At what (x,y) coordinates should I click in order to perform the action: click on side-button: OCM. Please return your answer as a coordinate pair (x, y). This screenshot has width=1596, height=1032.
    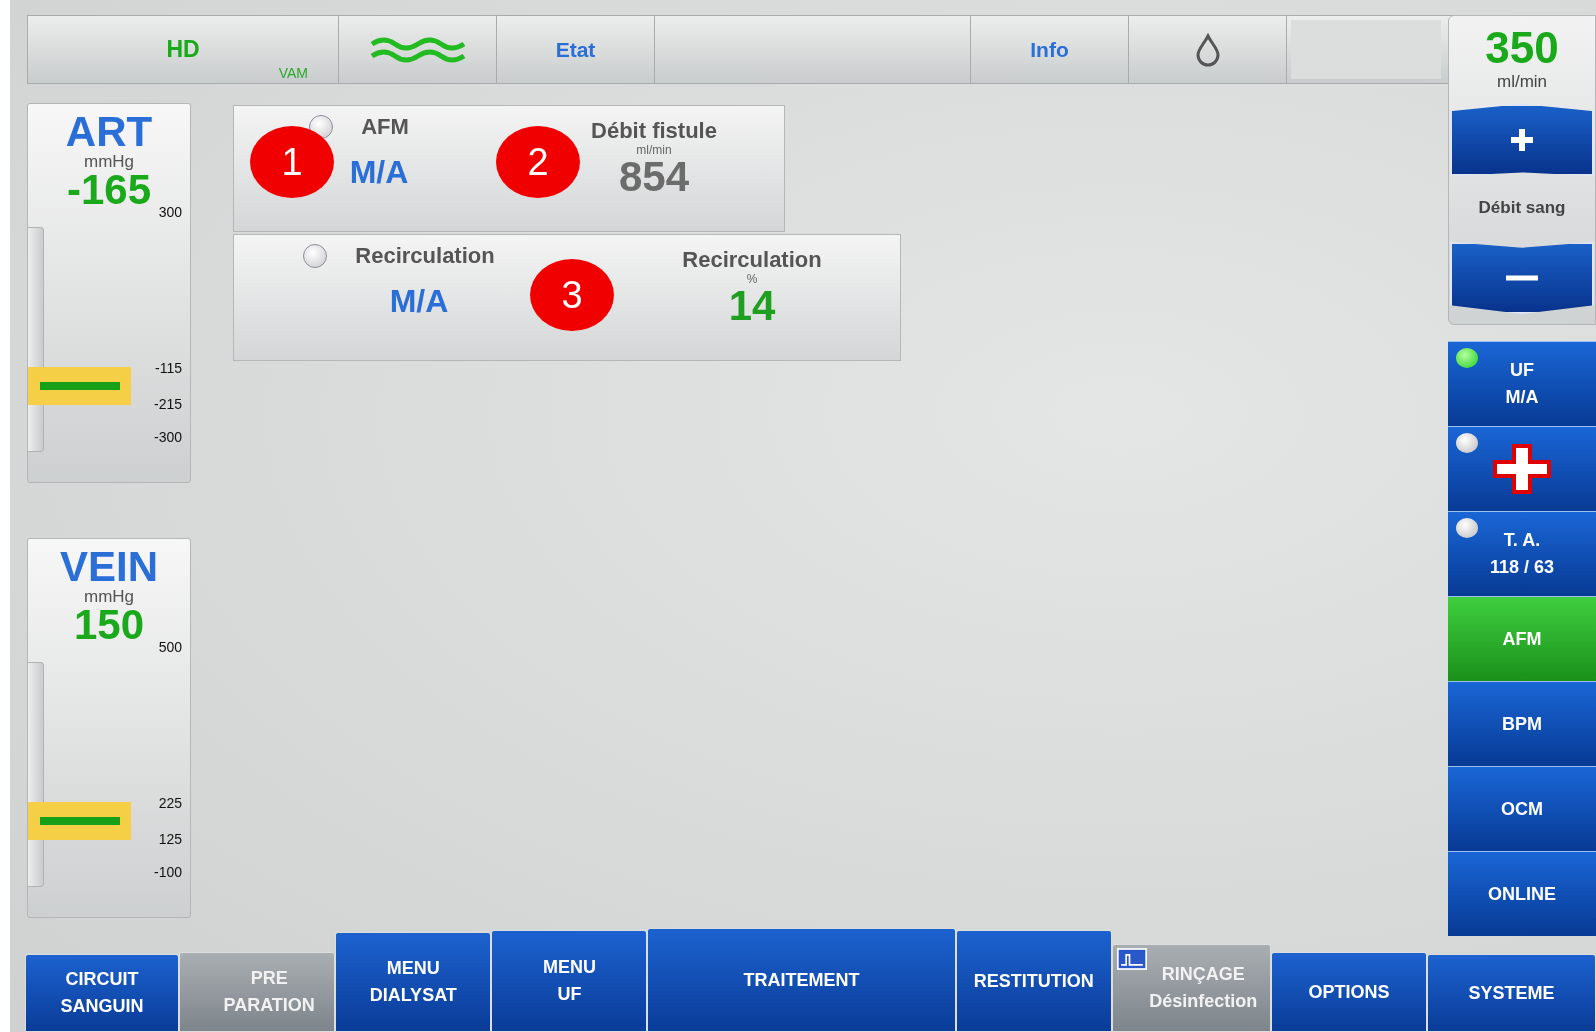
    Looking at the image, I should click on (1522, 808).